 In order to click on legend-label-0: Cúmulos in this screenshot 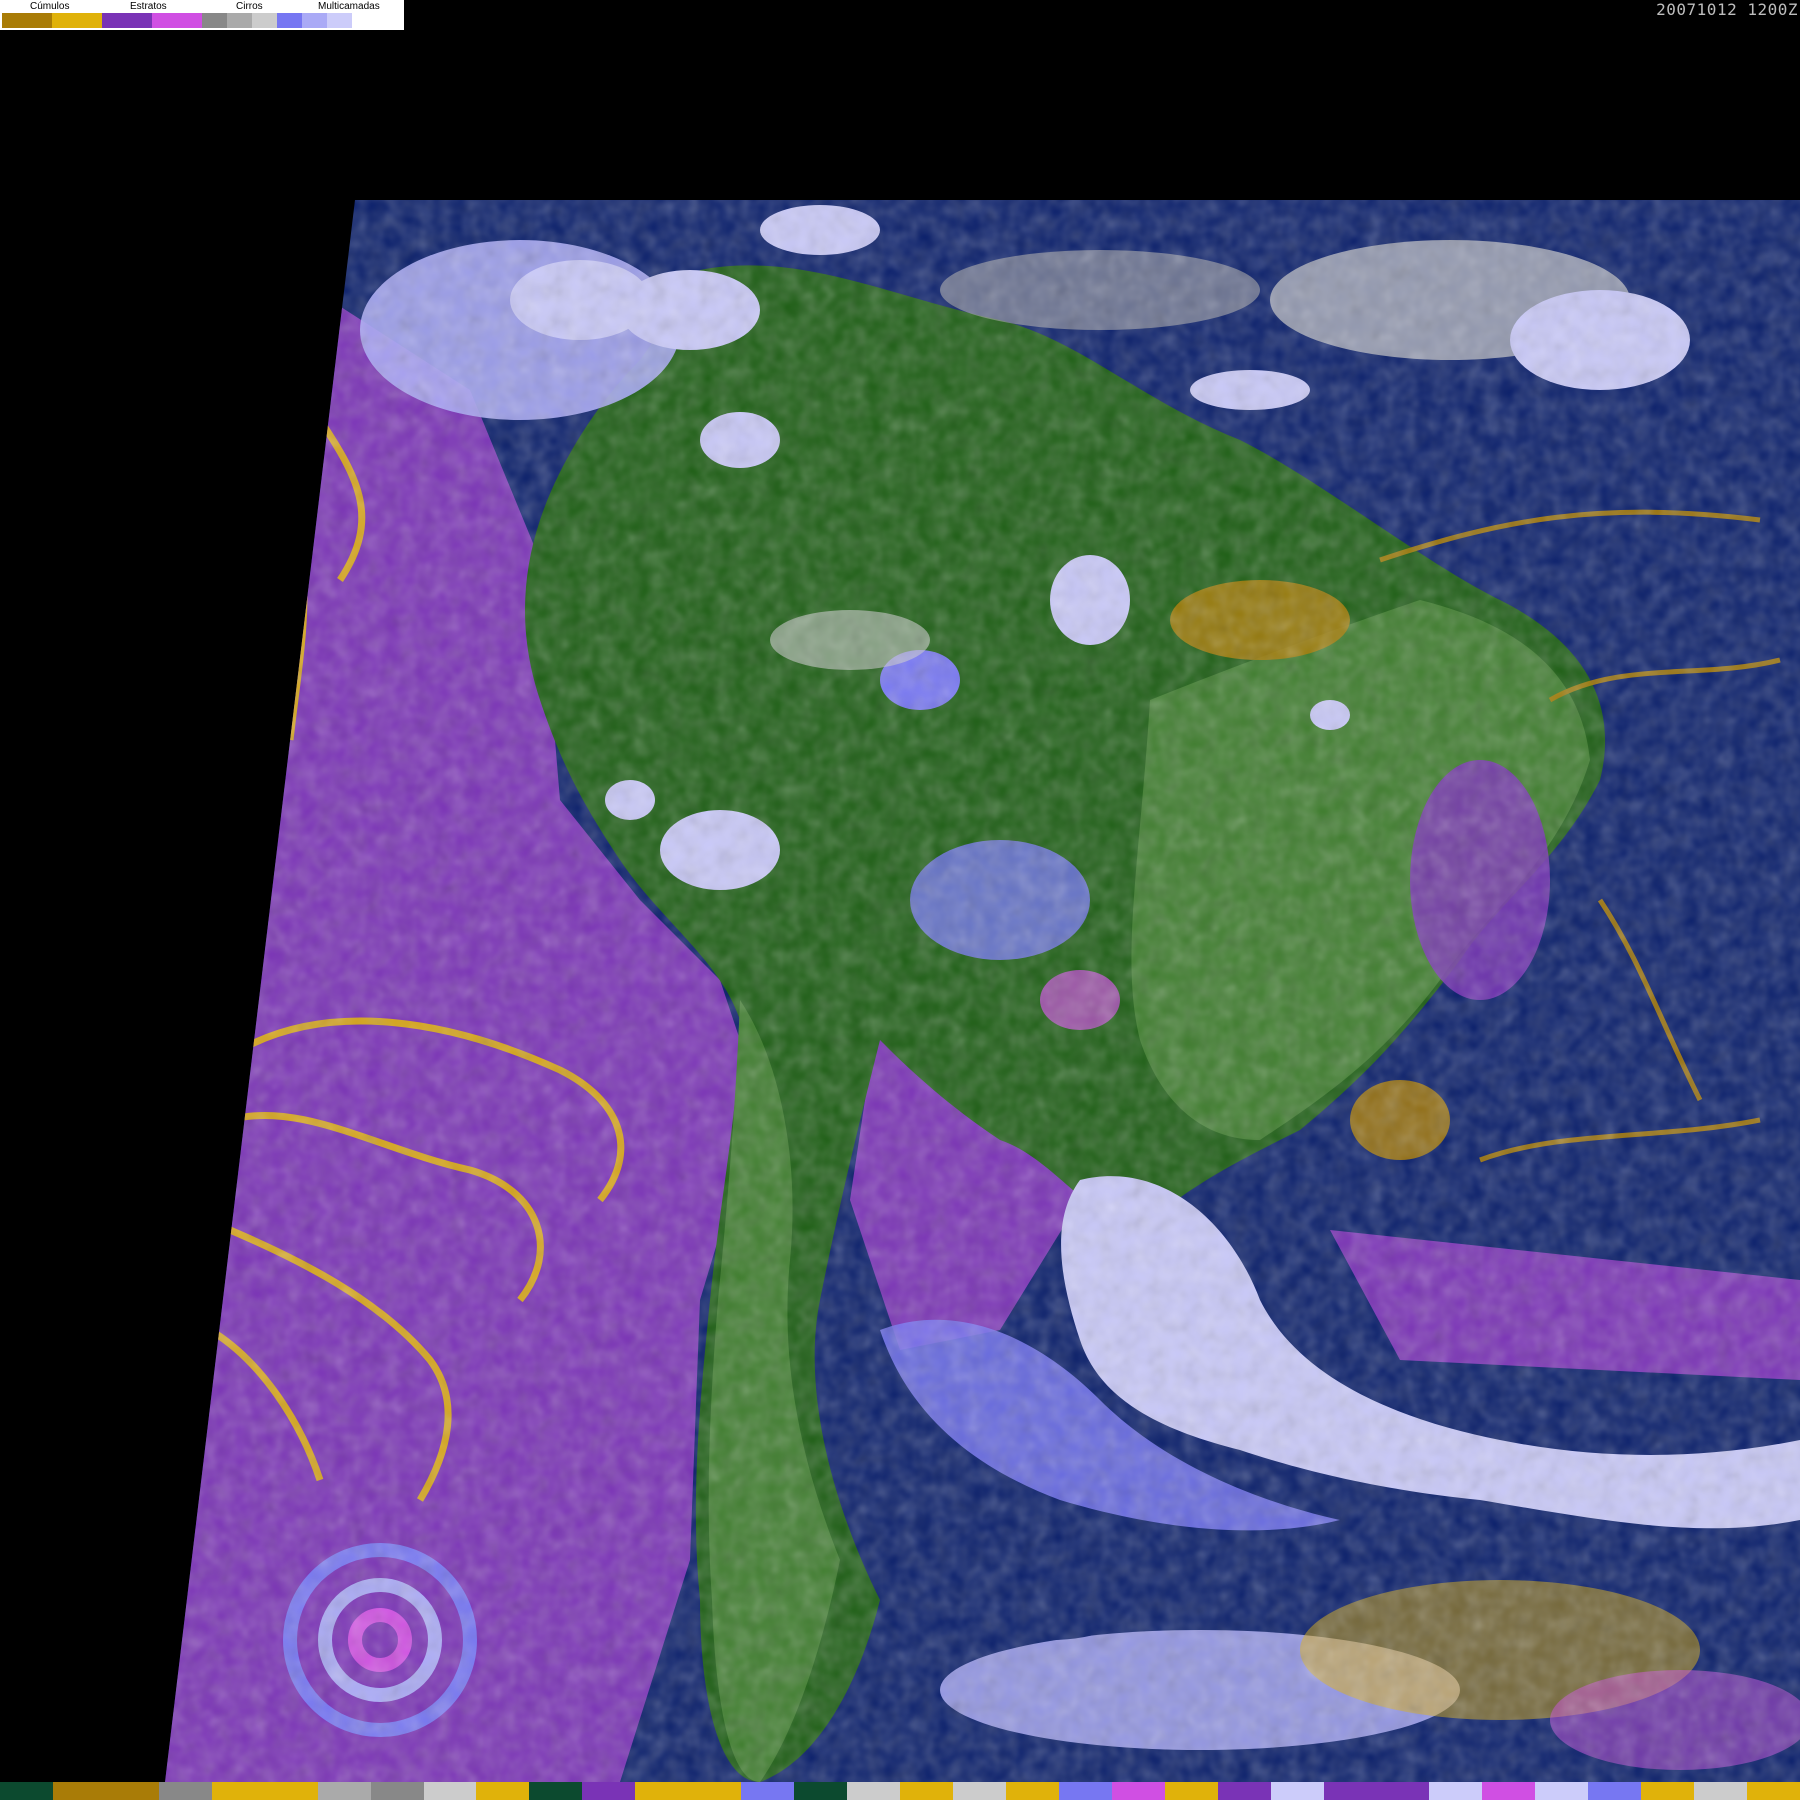, I will do `click(50, 6)`.